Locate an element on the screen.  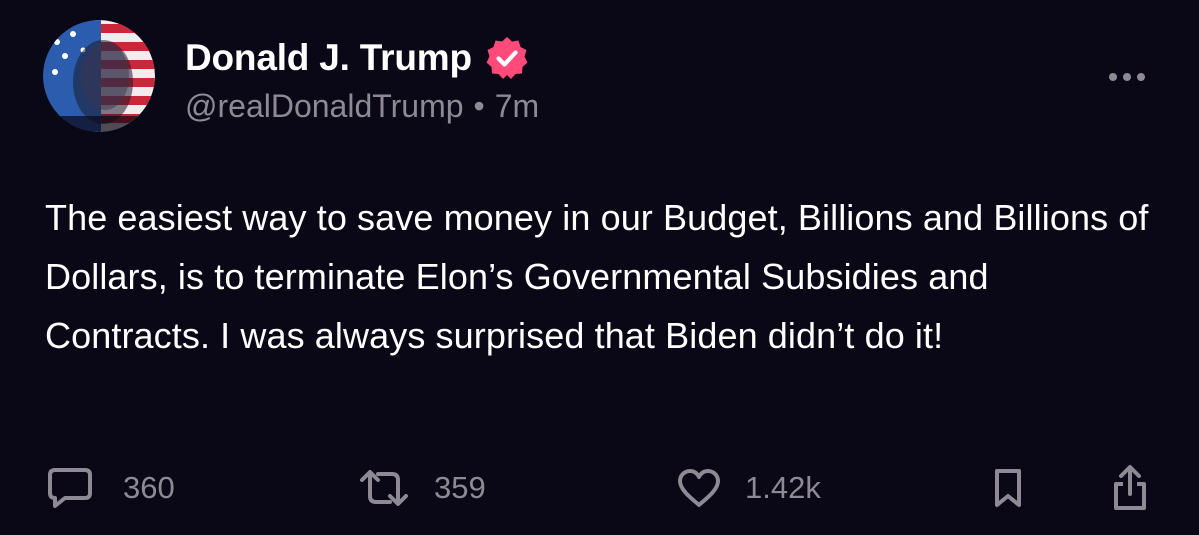
author-name-row: Donald J. Trump is located at coordinates (357, 58).